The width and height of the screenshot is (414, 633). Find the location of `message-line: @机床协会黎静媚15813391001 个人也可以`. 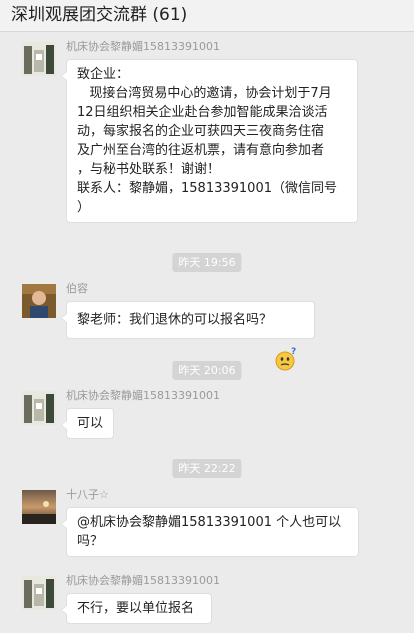

message-line: @机床协会黎静媚15813391001 个人也可以 is located at coordinates (209, 522).